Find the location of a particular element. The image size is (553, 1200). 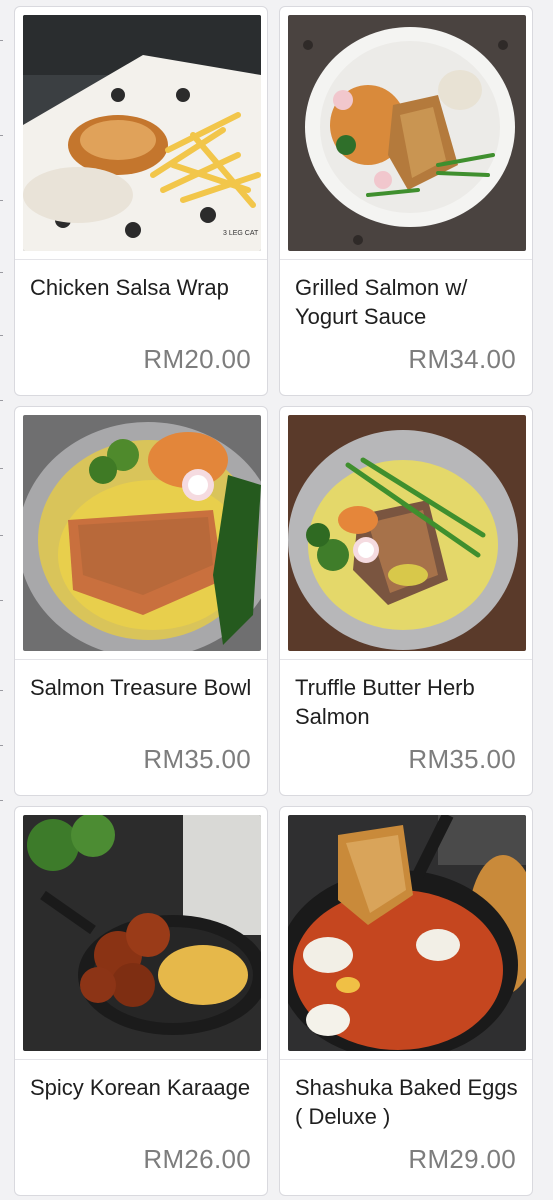

menu-item-card: Shashuka Baked Eggs ( Deluxe ) RM29.00 is located at coordinates (406, 1001).